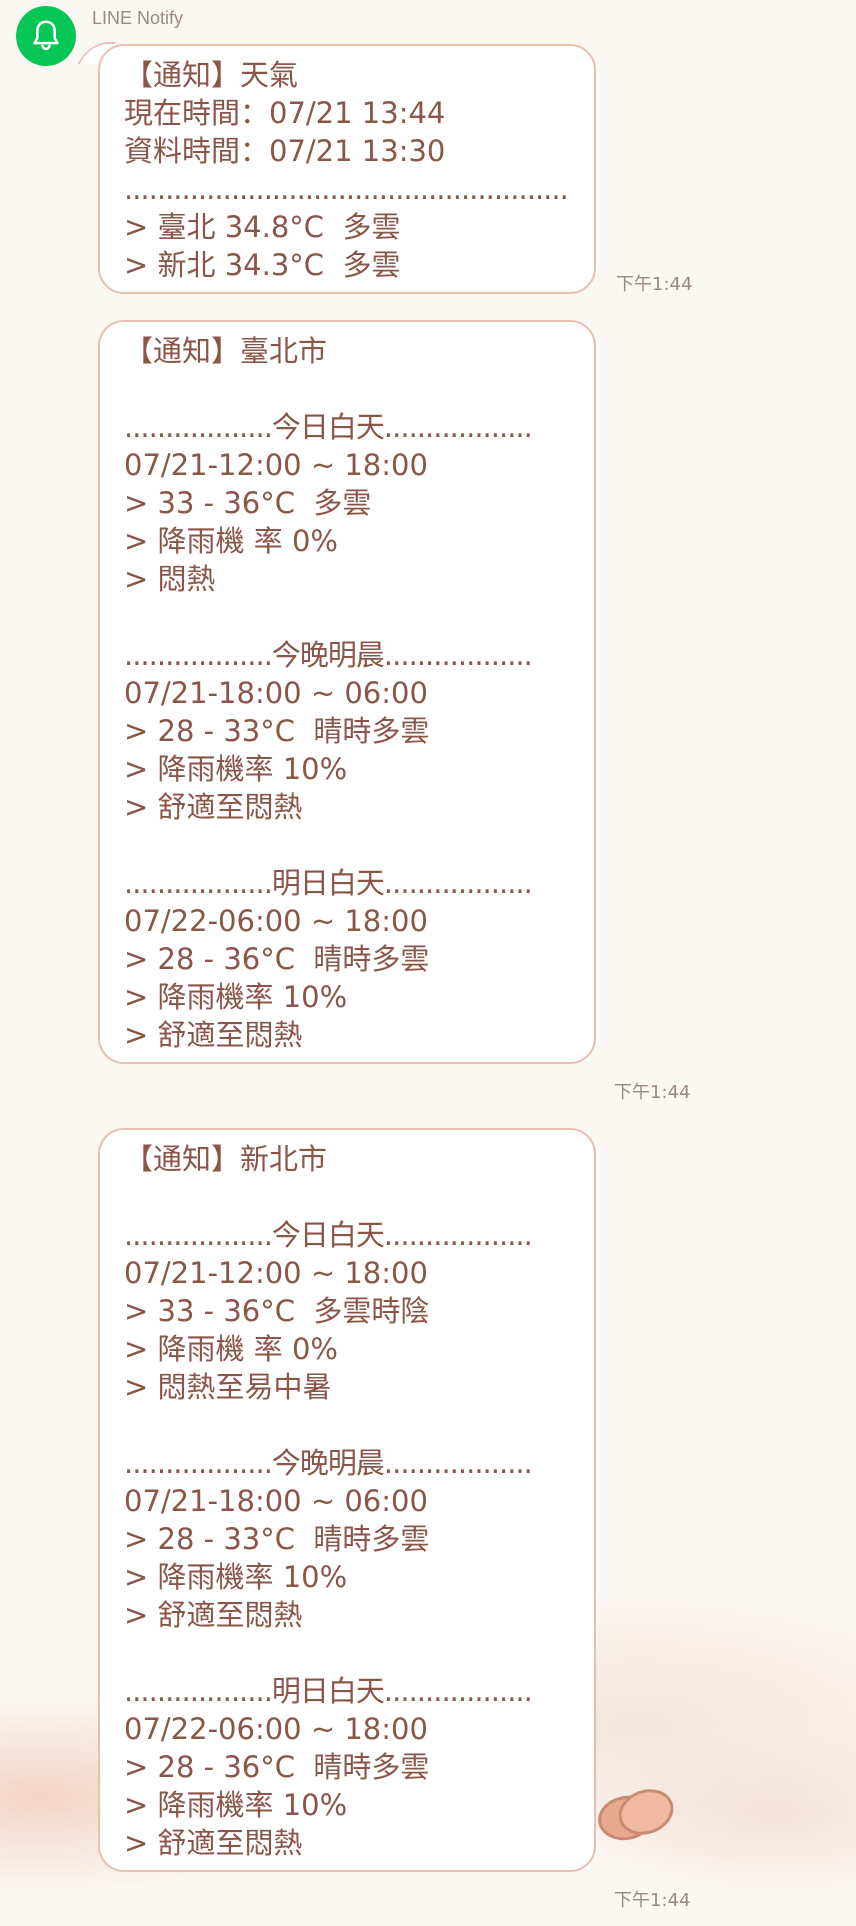 This screenshot has width=856, height=1926. I want to click on bell-icon, so click(46, 35).